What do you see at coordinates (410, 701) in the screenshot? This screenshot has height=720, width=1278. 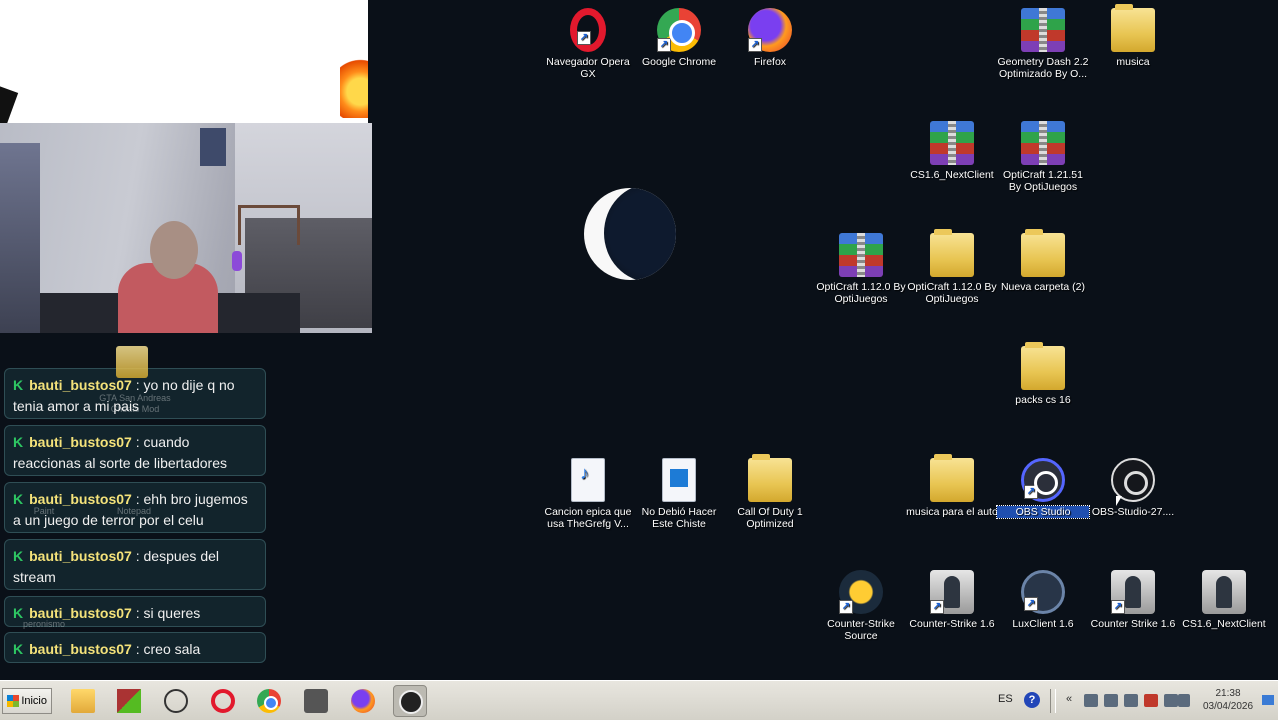 I see `taskbar-obs` at bounding box center [410, 701].